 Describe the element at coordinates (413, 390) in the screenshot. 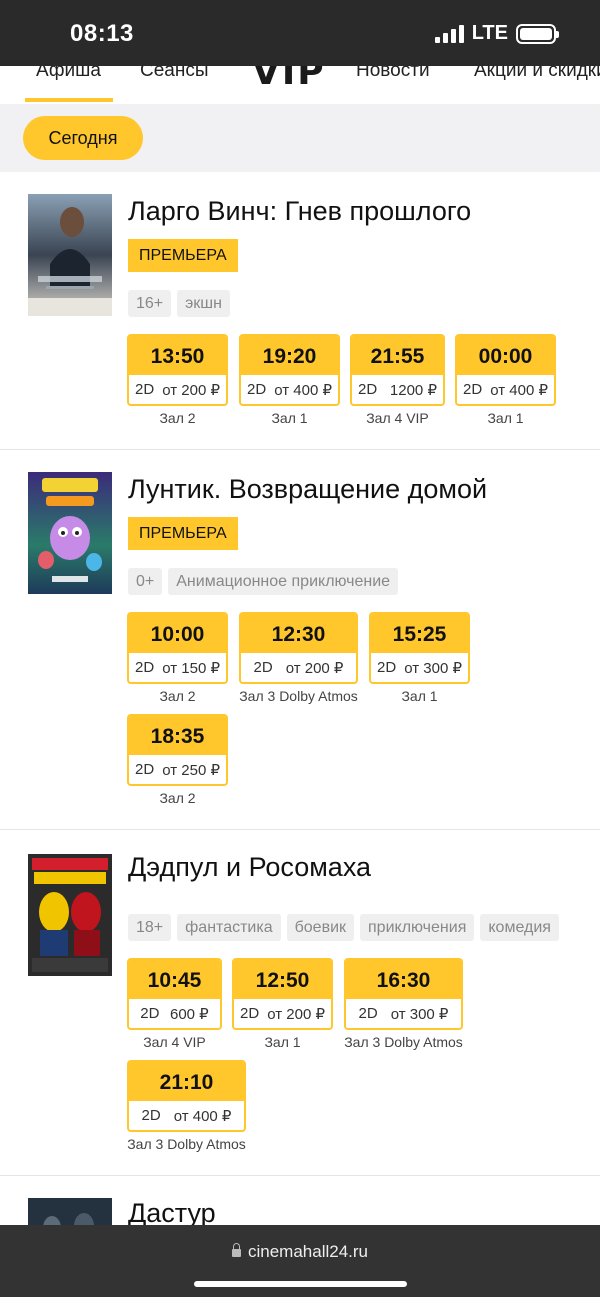

I see `session-price: 1200 ₽` at that location.